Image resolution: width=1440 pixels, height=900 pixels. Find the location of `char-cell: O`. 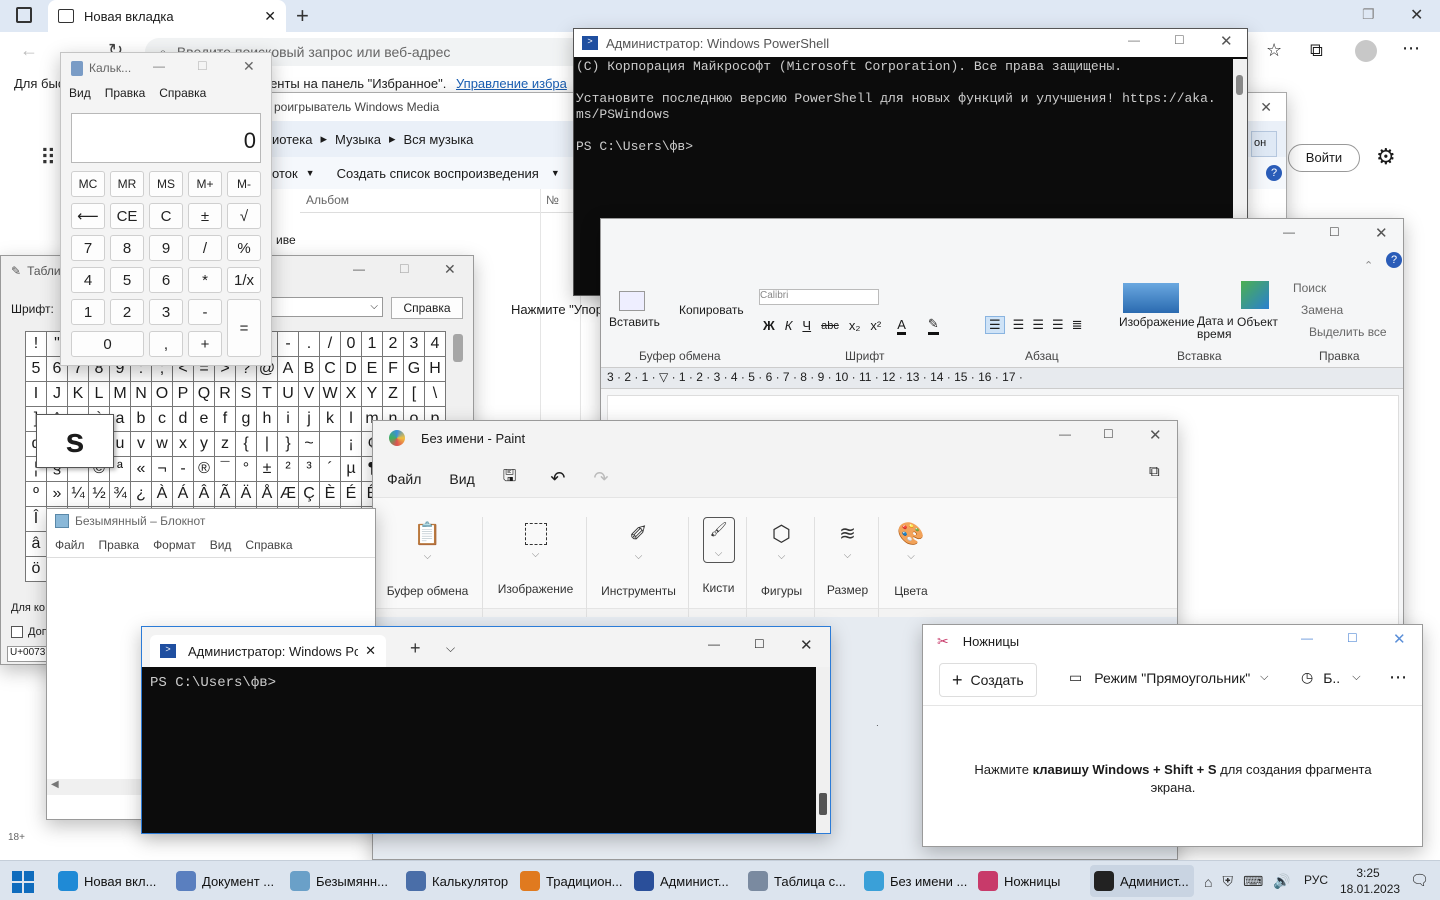

char-cell: O is located at coordinates (162, 394).